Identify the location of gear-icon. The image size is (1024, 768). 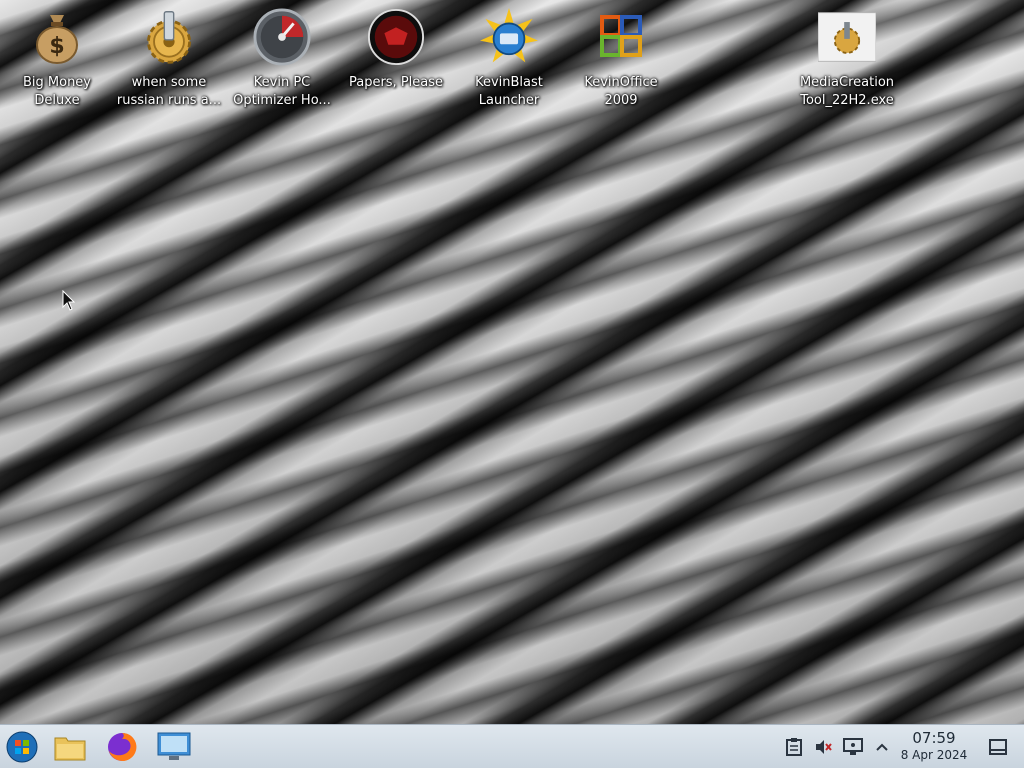
(169, 37).